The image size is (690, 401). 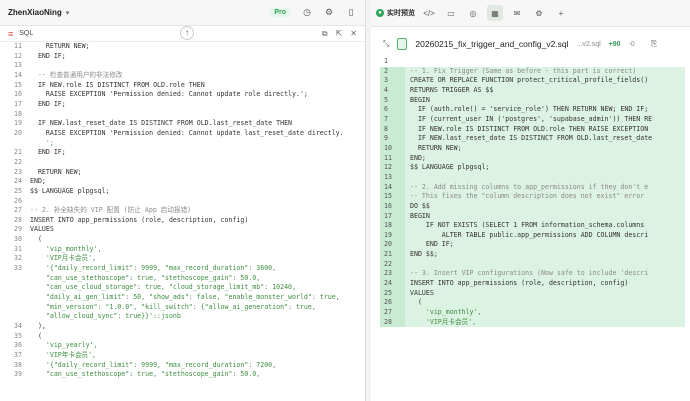 What do you see at coordinates (392, 119) in the screenshot?
I see `diff-line-number: 7` at bounding box center [392, 119].